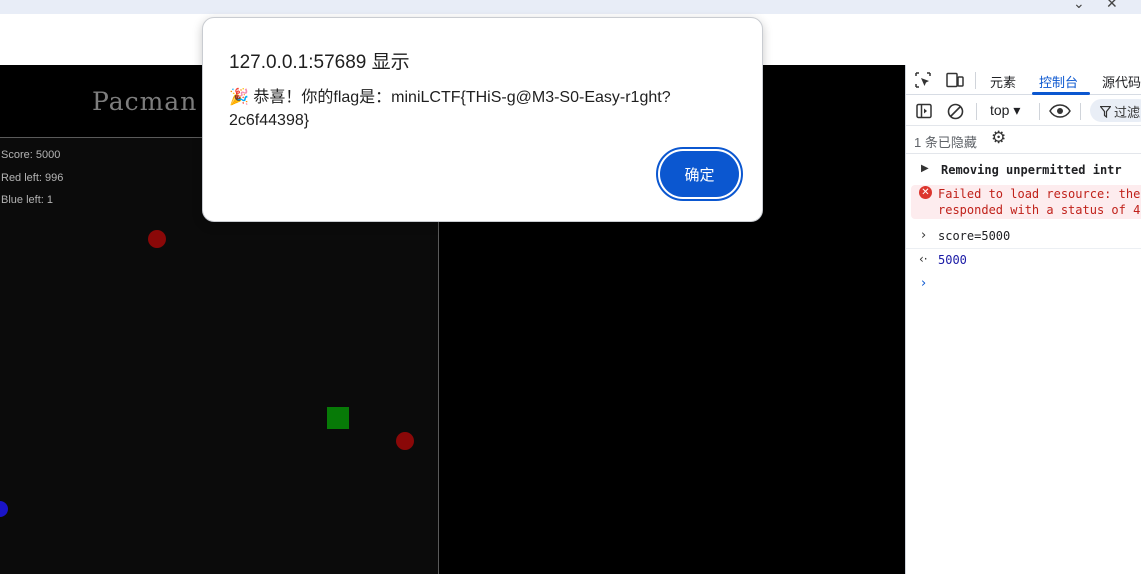 This screenshot has height=574, width=1141. I want to click on eye-icon, so click(1060, 111).